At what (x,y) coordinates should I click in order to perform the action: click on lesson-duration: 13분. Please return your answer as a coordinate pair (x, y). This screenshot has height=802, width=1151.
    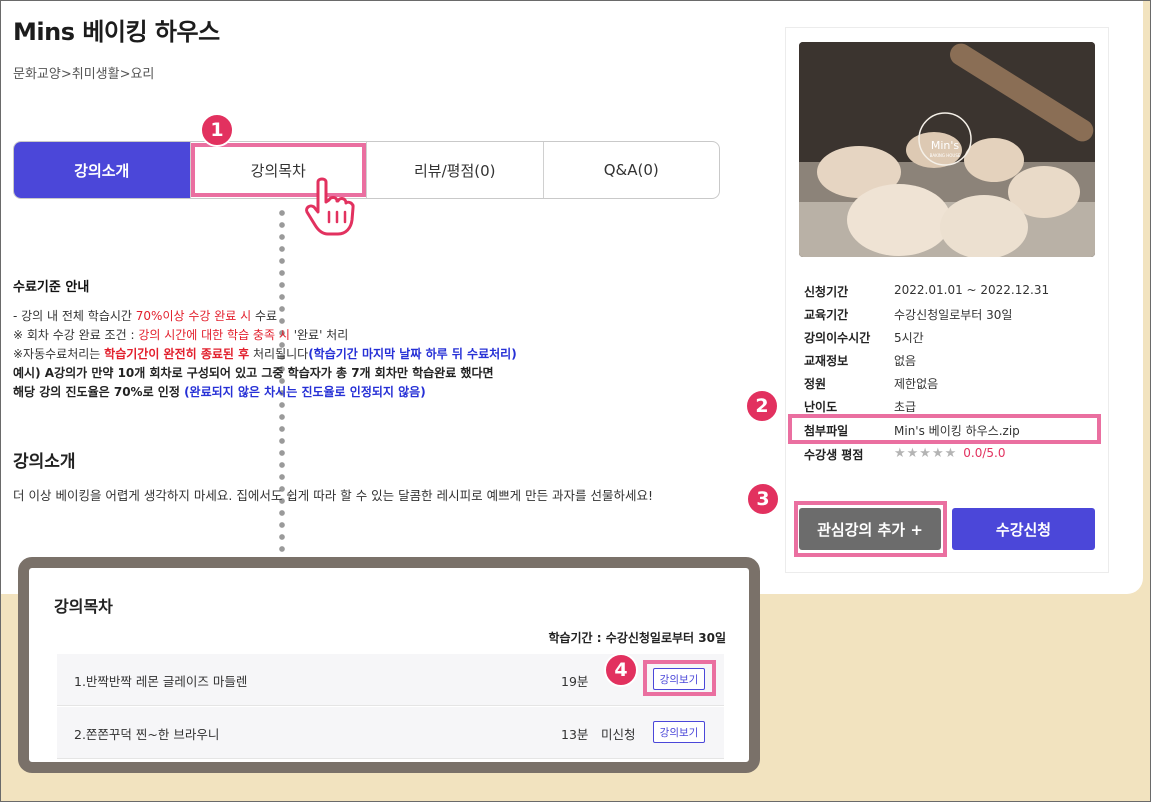
    Looking at the image, I should click on (575, 734).